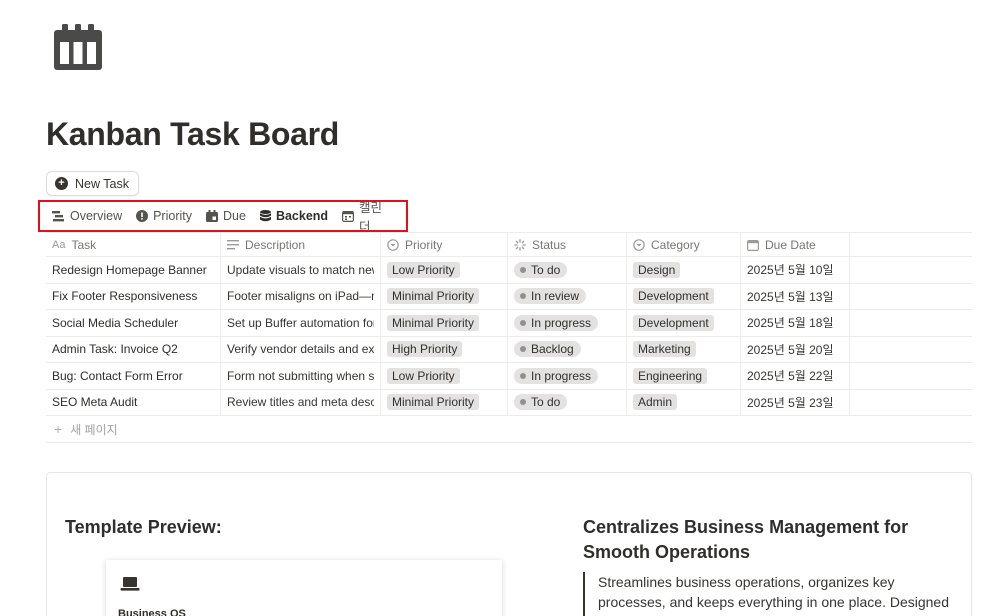 This screenshot has width=1000, height=616. I want to click on description-cell: Update visuals to match new, so click(301, 270).